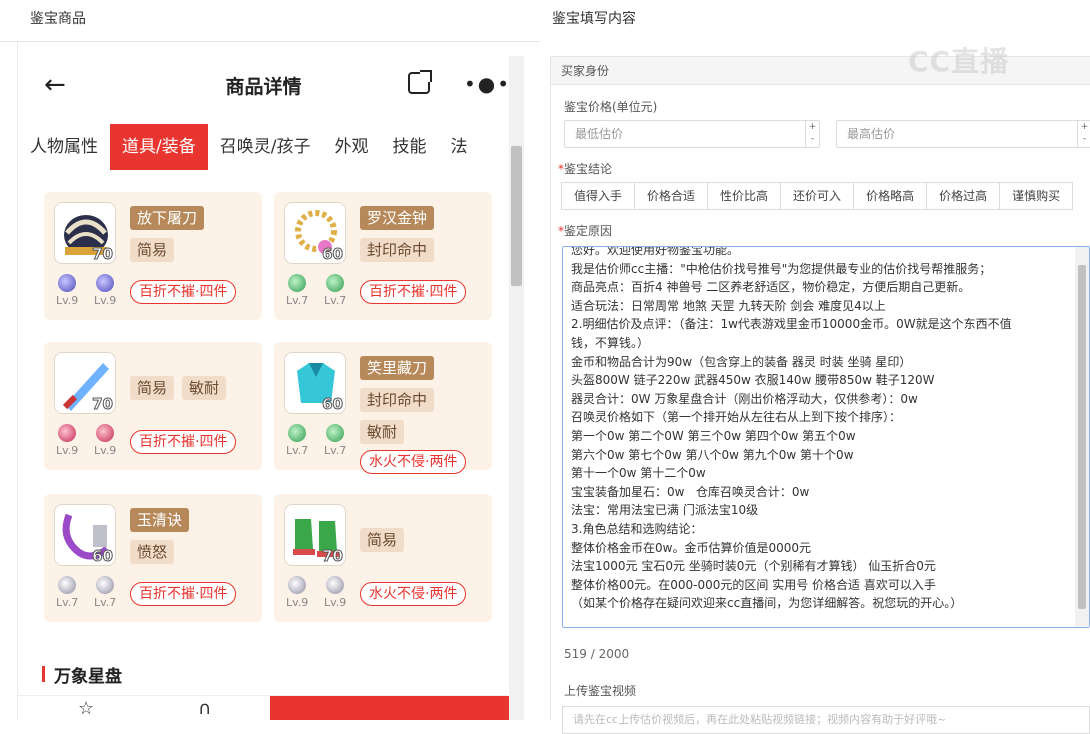 This screenshot has width=1090, height=734. Describe the element at coordinates (270, 21) in the screenshot. I see `left-panel-header: 鉴宝商品` at that location.